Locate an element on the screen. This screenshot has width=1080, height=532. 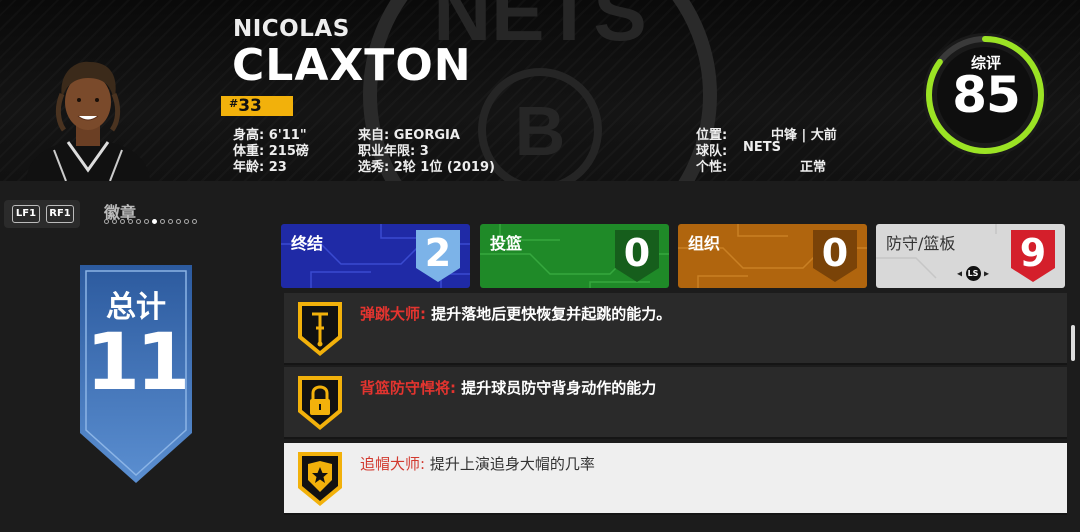
player-first-name: NICOLAS is located at coordinates (291, 29).